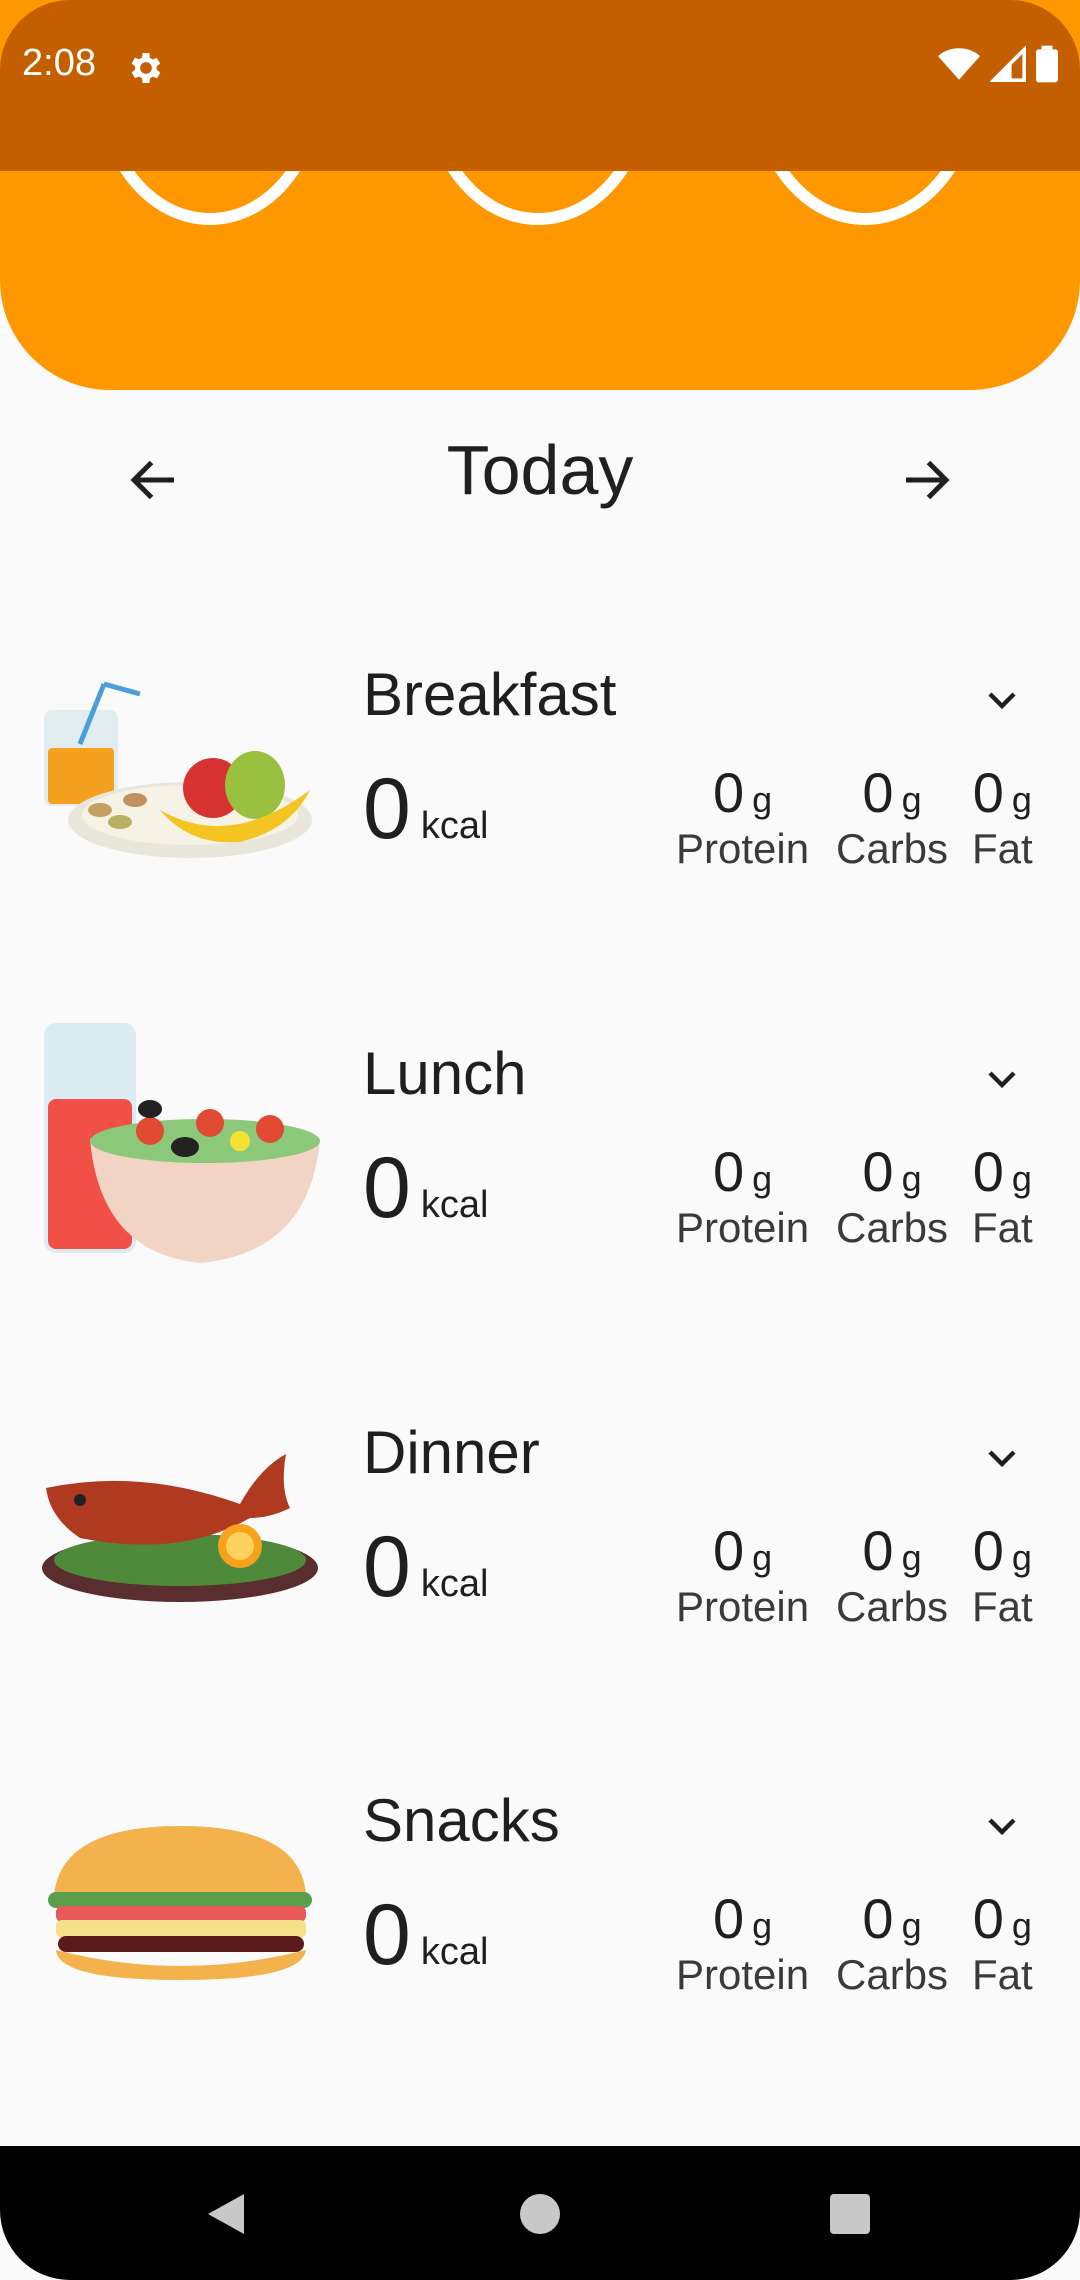 This screenshot has height=2280, width=1080. Describe the element at coordinates (180, 1946) in the screenshot. I see `snacks-illustration` at that location.